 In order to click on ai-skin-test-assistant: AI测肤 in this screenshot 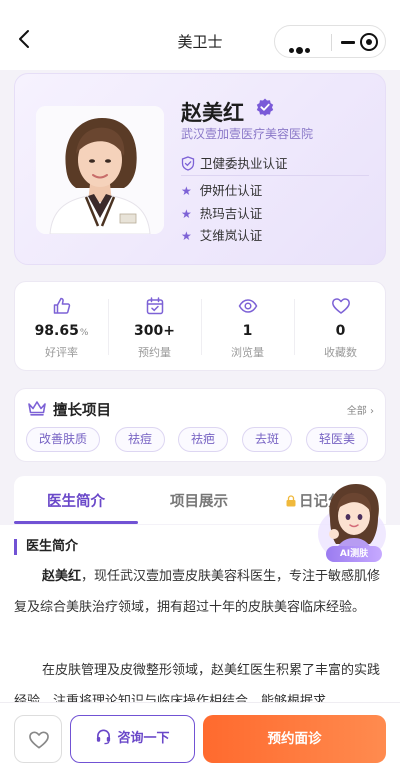, I will do `click(348, 525)`.